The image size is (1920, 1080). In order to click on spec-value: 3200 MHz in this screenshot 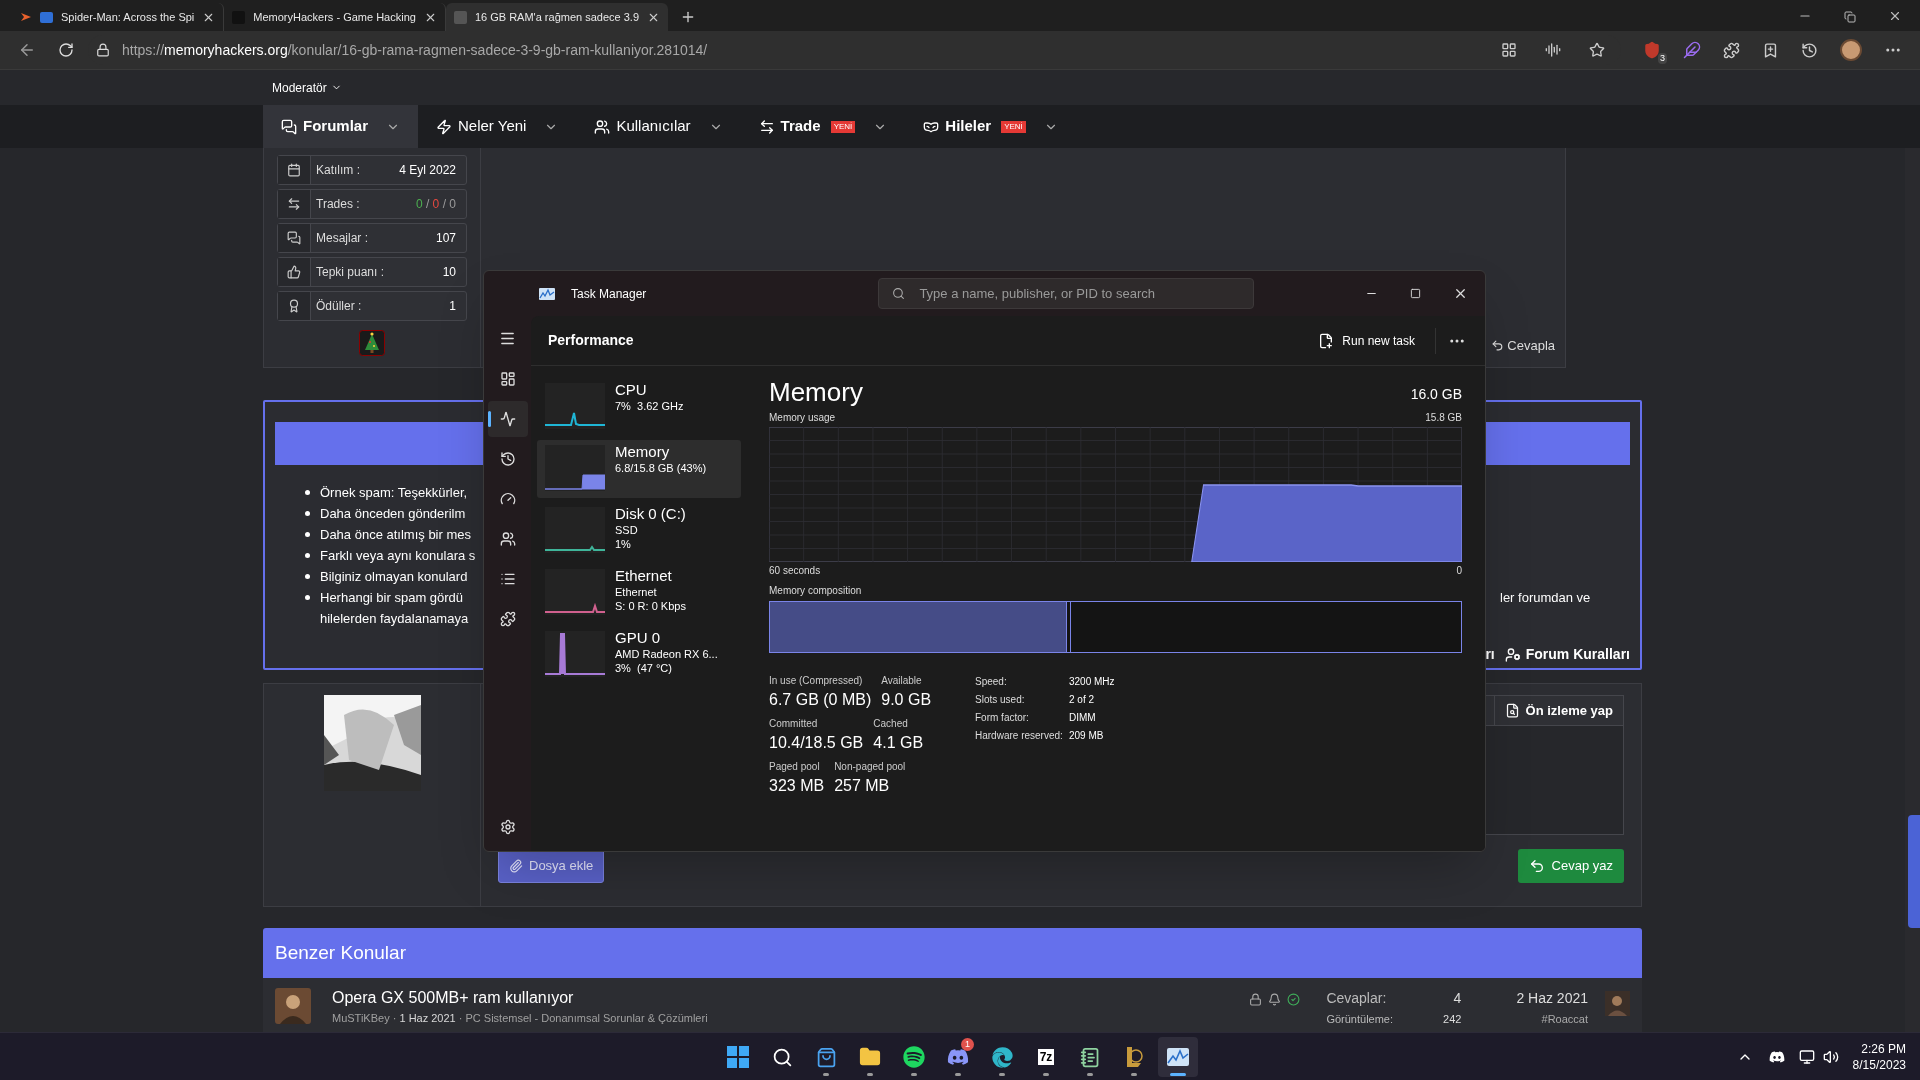, I will do `click(1092, 682)`.